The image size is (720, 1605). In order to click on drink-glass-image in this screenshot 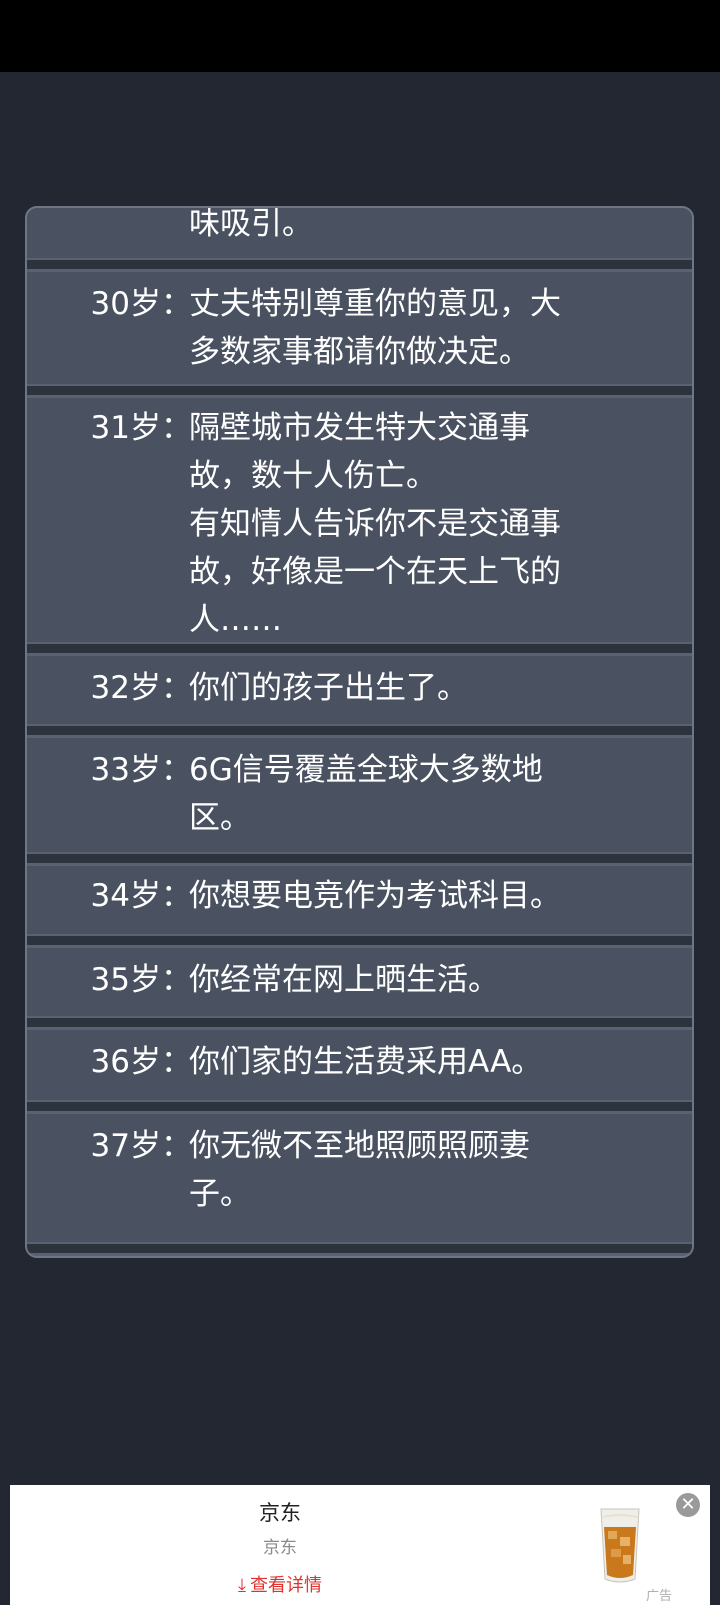, I will do `click(620, 1545)`.